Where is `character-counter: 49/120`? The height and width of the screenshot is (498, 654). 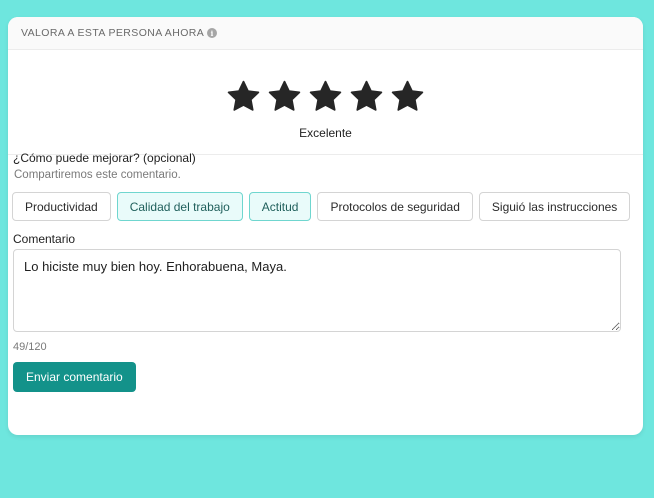
character-counter: 49/120 is located at coordinates (30, 347).